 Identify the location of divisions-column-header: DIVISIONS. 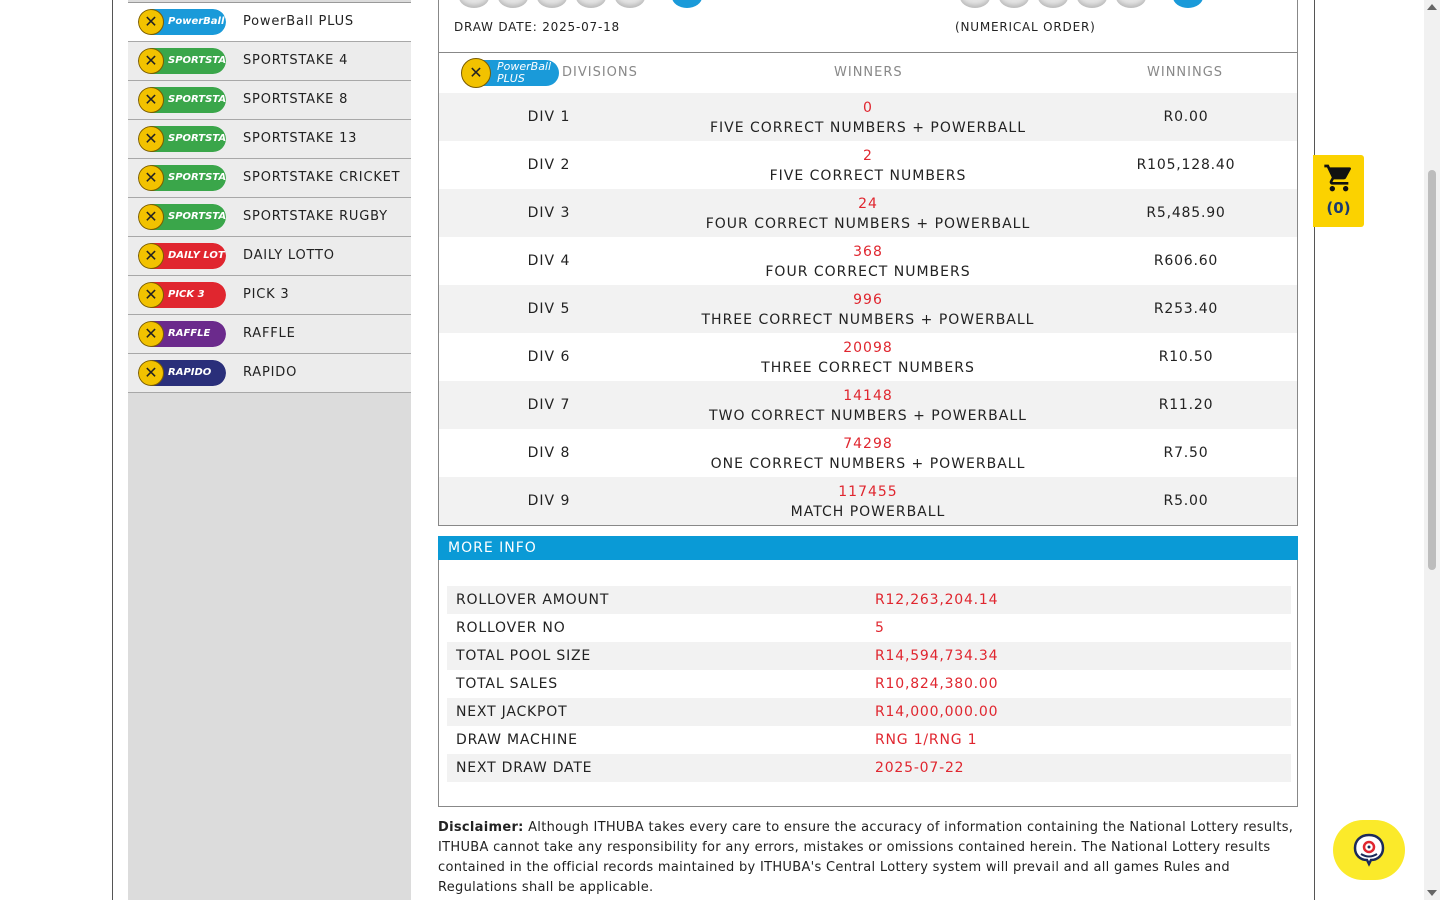
(600, 72).